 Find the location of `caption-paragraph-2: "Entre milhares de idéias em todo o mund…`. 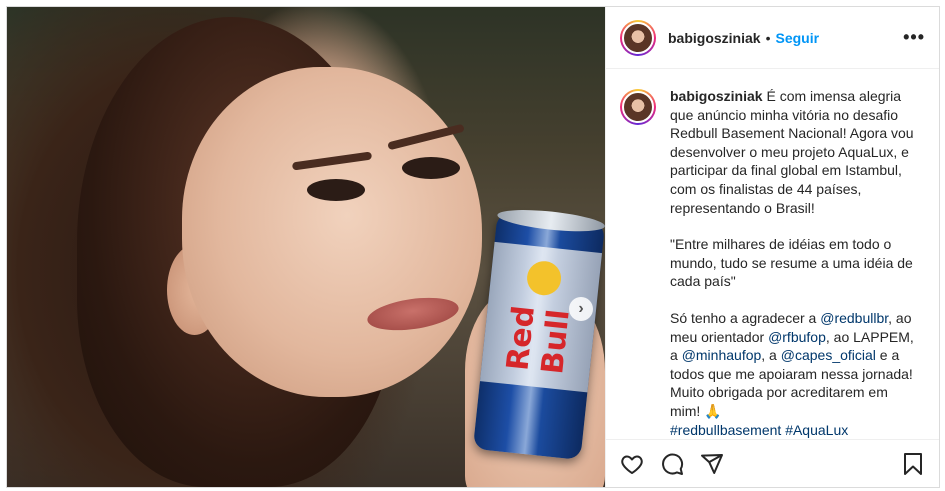

caption-paragraph-2: "Entre milhares de idéias em todo o mund… is located at coordinates (791, 263).